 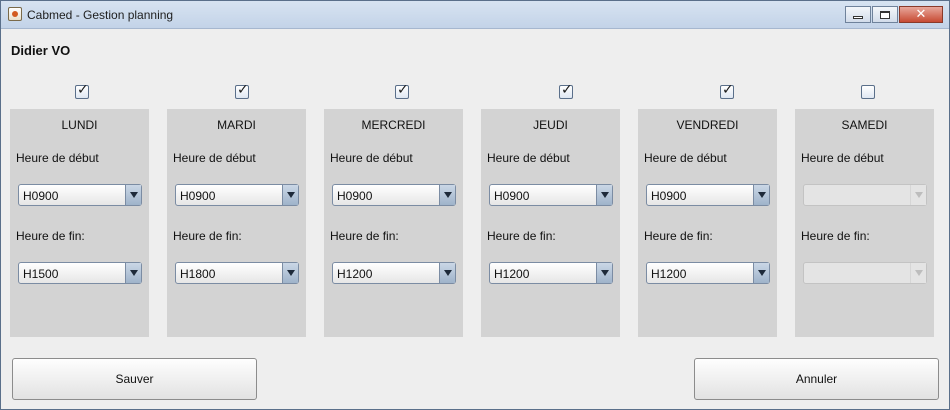 What do you see at coordinates (80, 273) in the screenshot?
I see `end-time-select: H1500` at bounding box center [80, 273].